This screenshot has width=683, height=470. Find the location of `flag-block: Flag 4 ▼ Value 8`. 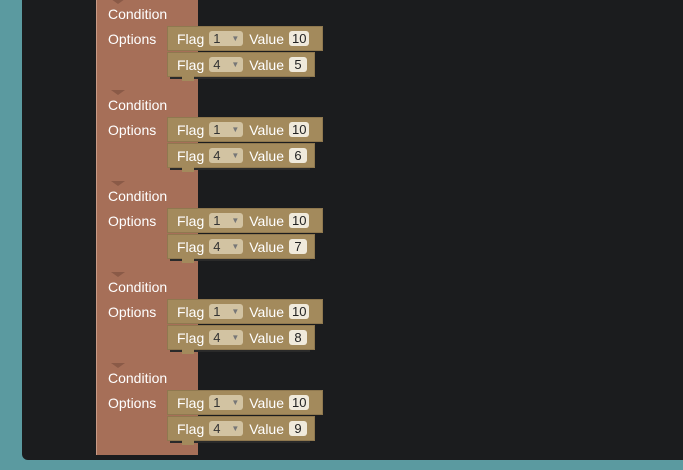

flag-block: Flag 4 ▼ Value 8 is located at coordinates (241, 339).